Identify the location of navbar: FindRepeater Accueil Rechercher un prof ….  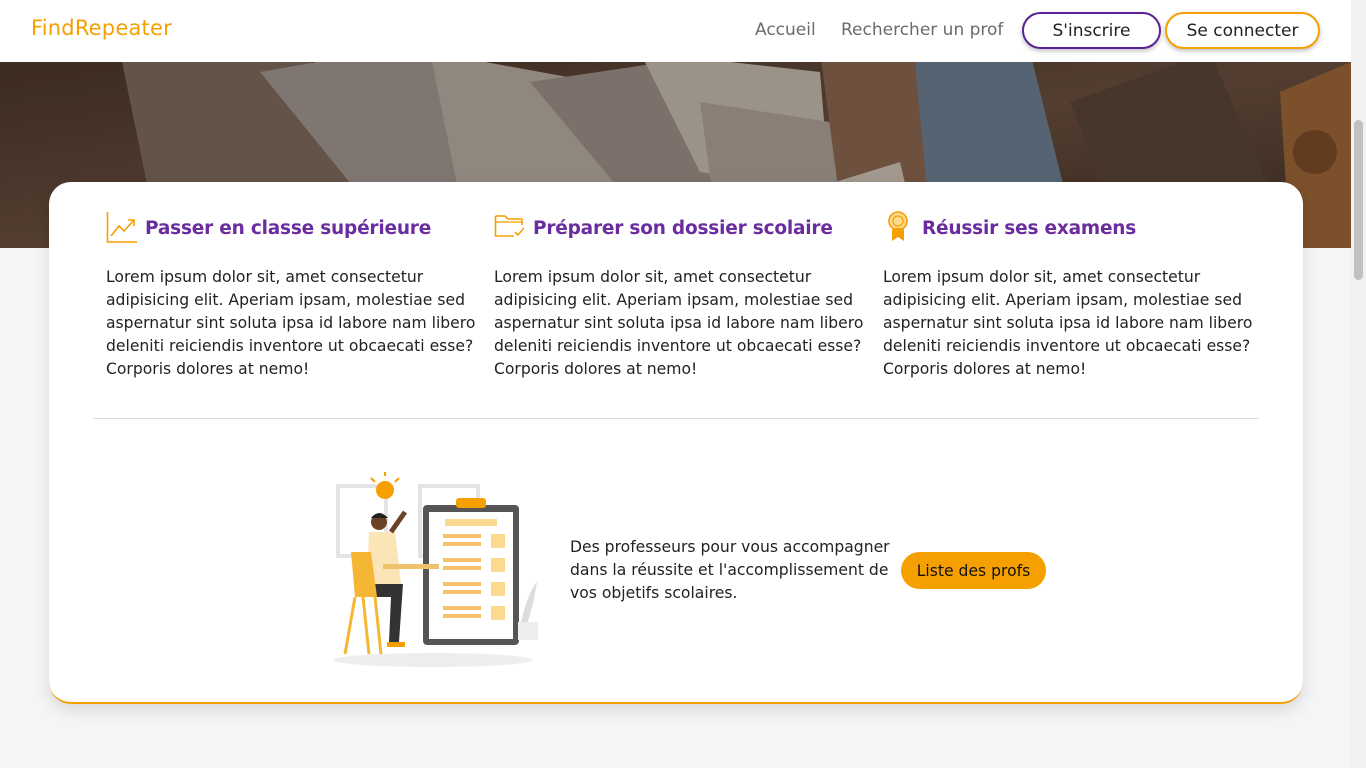
(675, 31).